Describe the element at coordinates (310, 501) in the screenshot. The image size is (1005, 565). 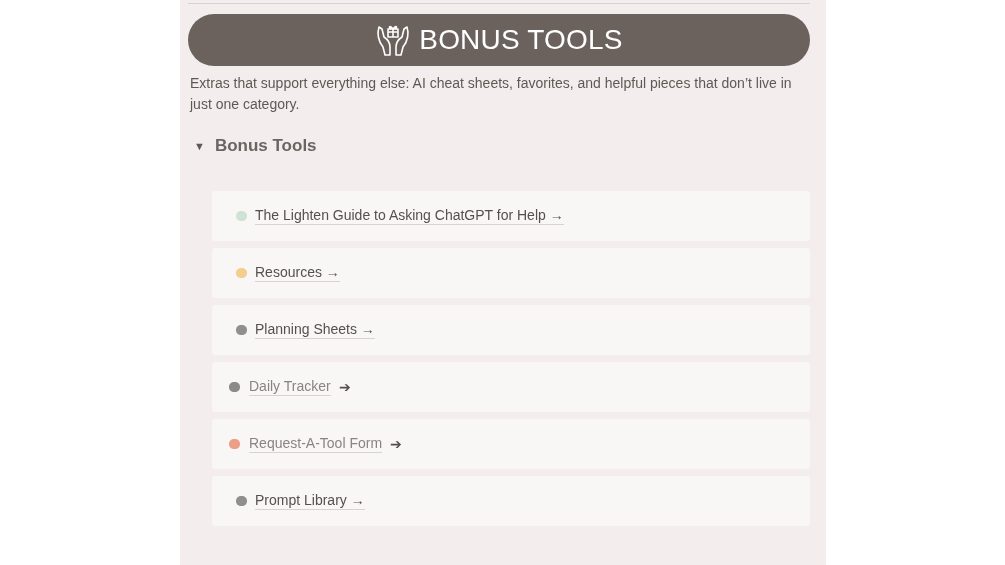
I see `page-link: Prompt Library →` at that location.